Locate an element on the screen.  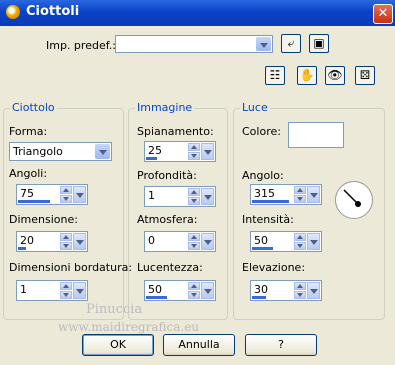
intensita-value: 50 is located at coordinates (261, 240).